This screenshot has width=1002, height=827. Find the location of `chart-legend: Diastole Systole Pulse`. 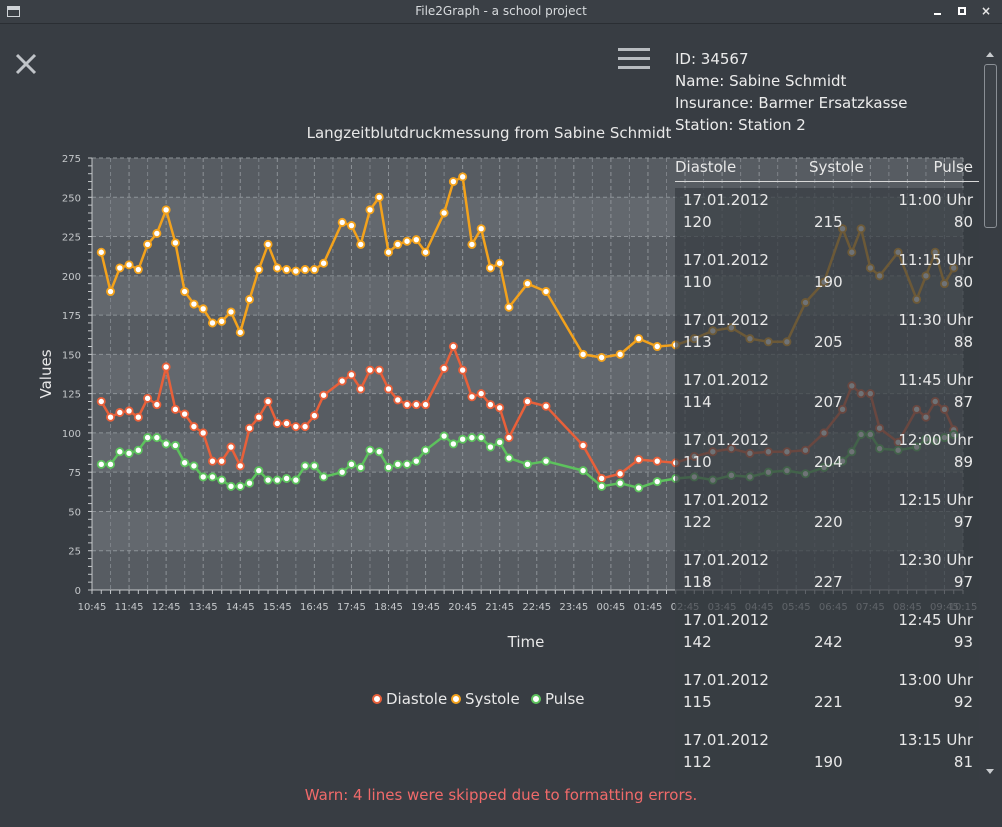

chart-legend: Diastole Systole Pulse is located at coordinates (478, 699).